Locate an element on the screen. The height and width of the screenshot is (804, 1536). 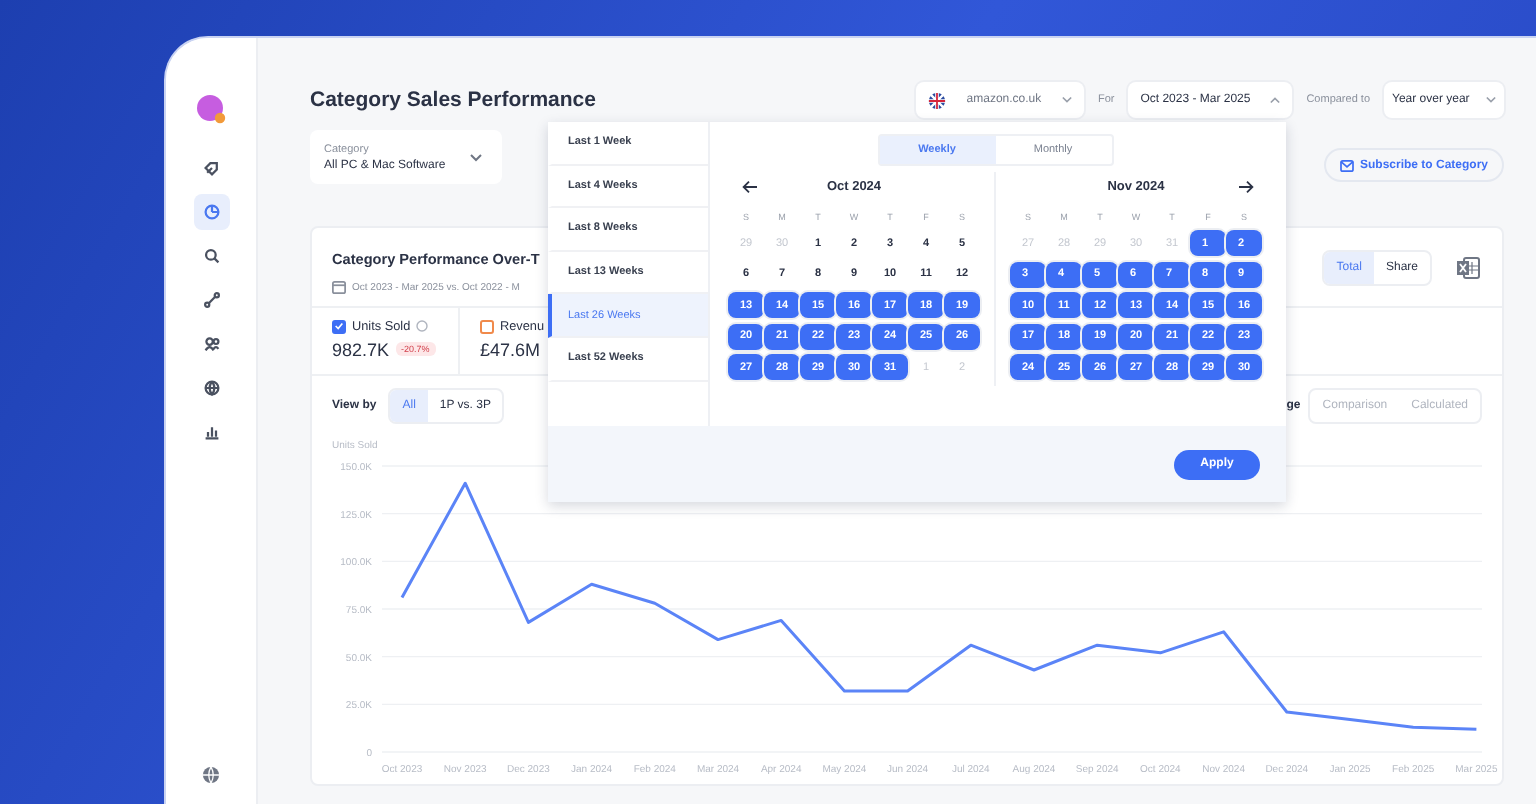
info-icon is located at coordinates (422, 326).